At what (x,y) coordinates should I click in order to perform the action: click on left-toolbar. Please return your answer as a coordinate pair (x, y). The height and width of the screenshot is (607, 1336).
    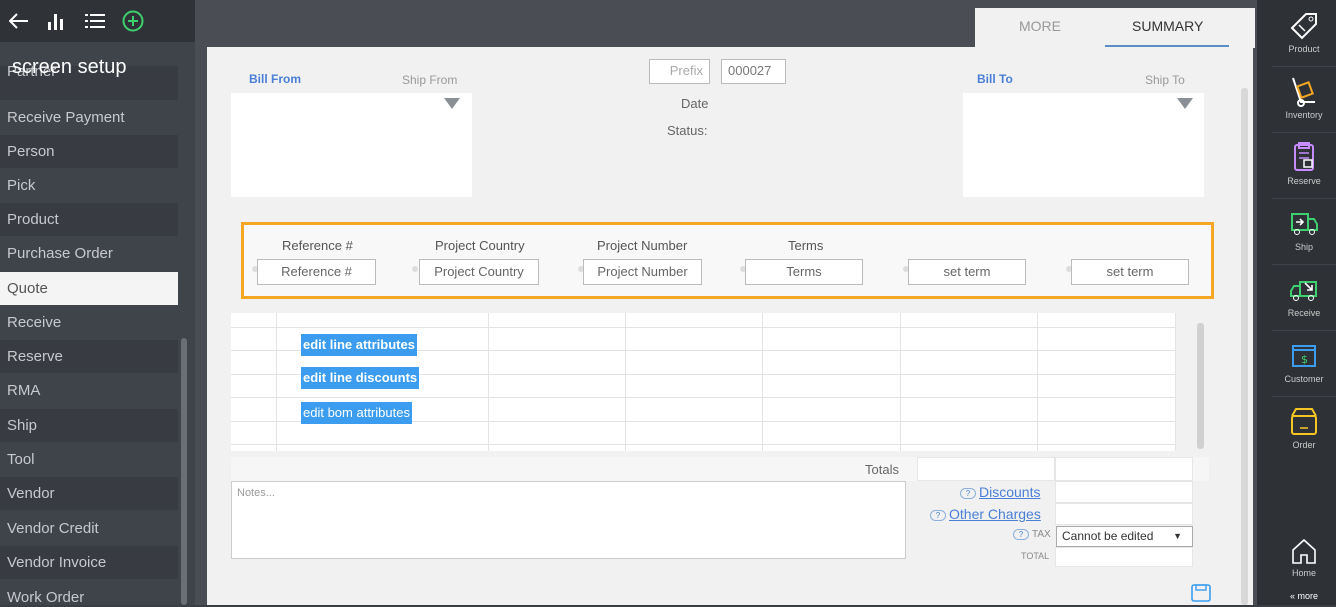
    Looking at the image, I should click on (97, 21).